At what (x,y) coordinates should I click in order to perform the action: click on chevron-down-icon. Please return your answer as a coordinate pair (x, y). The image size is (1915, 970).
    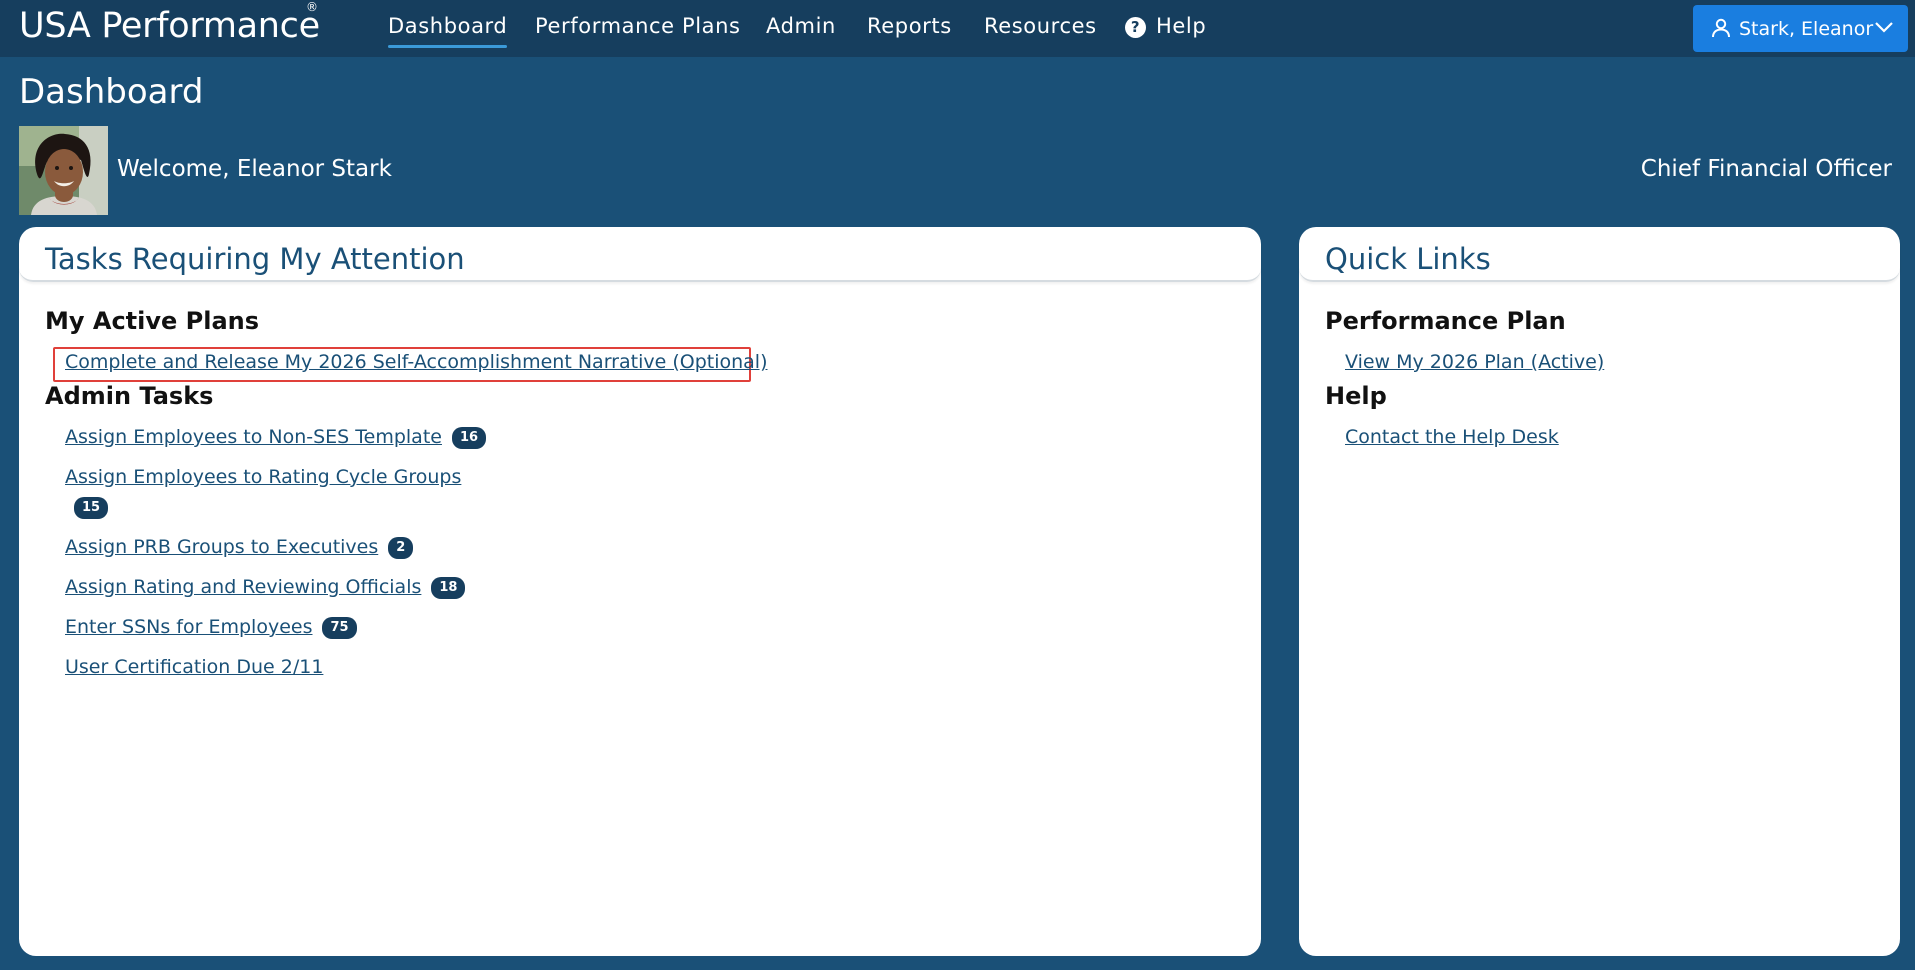
    Looking at the image, I should click on (1884, 27).